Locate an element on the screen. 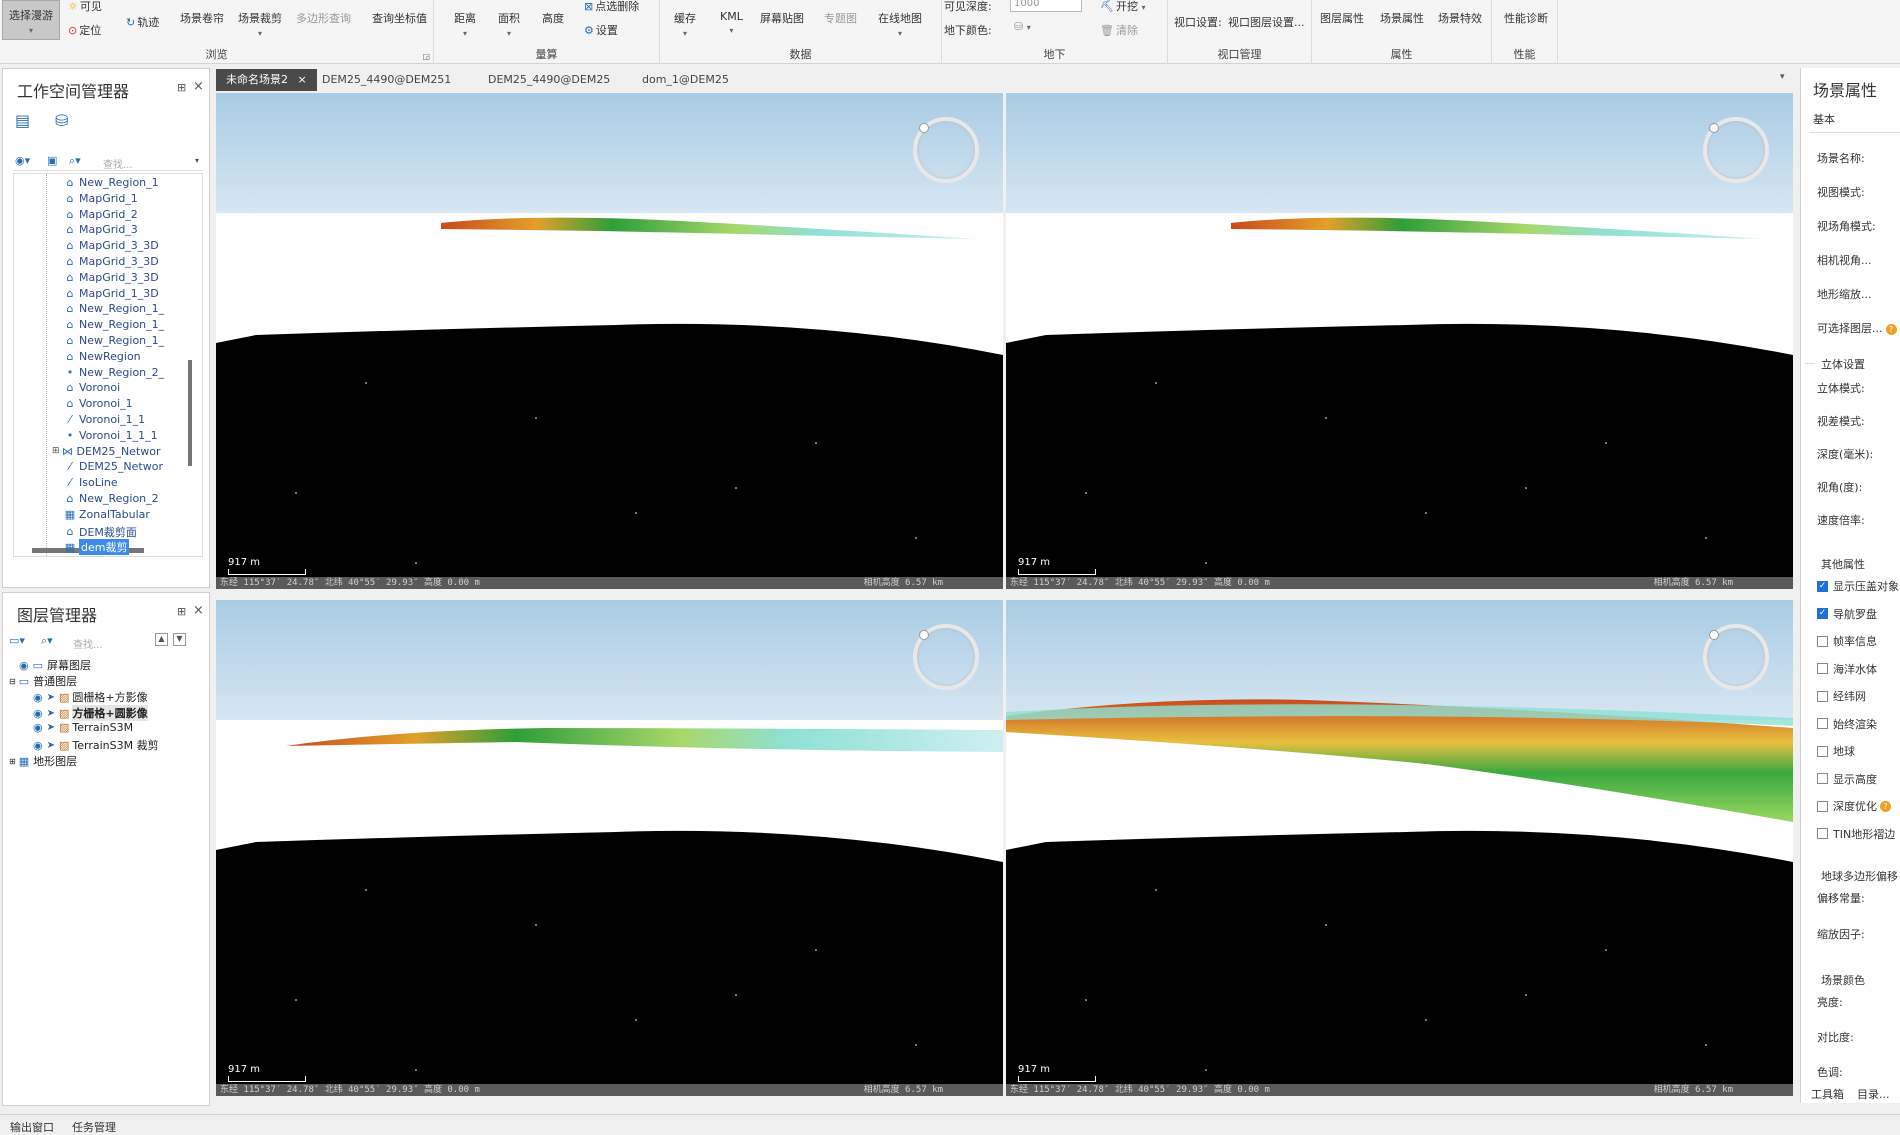 The height and width of the screenshot is (1135, 1900). document-tab: dom_1@DEM25 is located at coordinates (685, 80).